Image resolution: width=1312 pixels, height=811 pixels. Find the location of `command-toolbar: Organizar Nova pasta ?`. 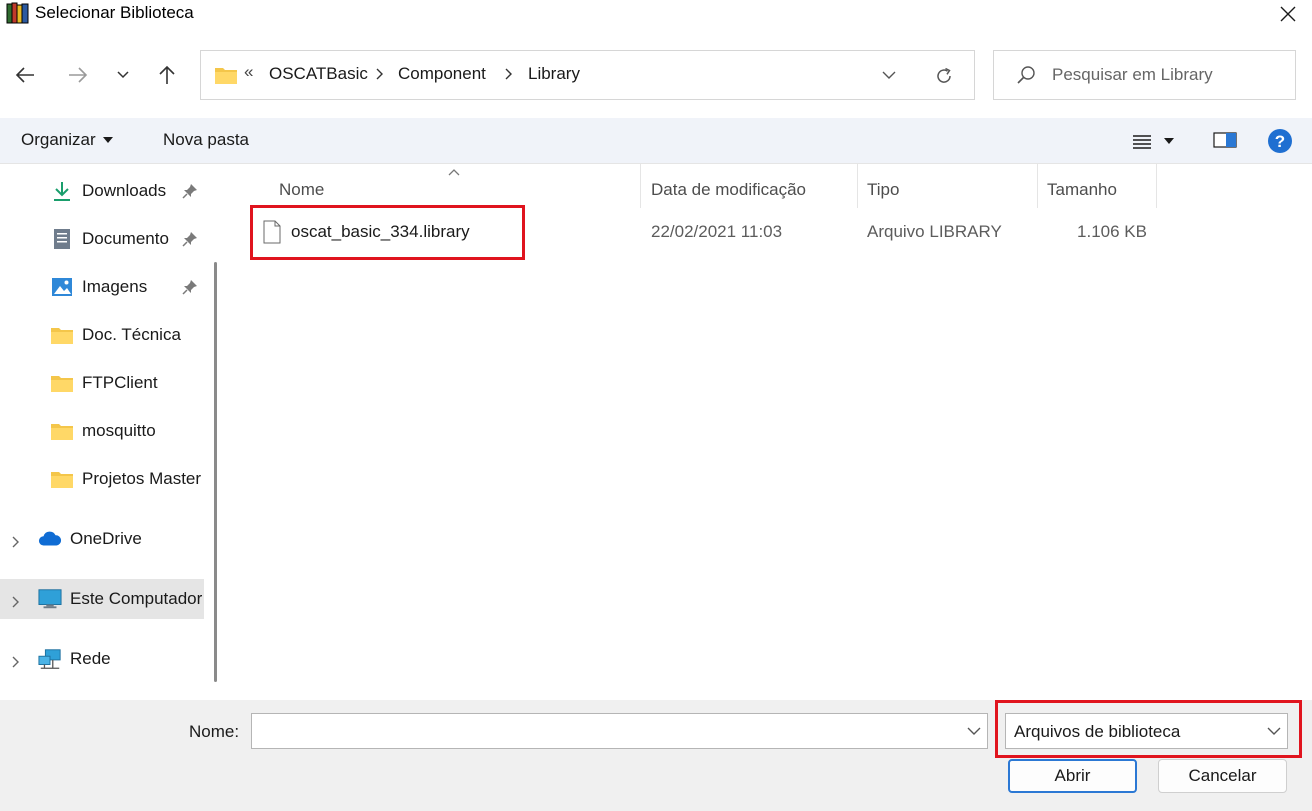

command-toolbar: Organizar Nova pasta ? is located at coordinates (656, 141).